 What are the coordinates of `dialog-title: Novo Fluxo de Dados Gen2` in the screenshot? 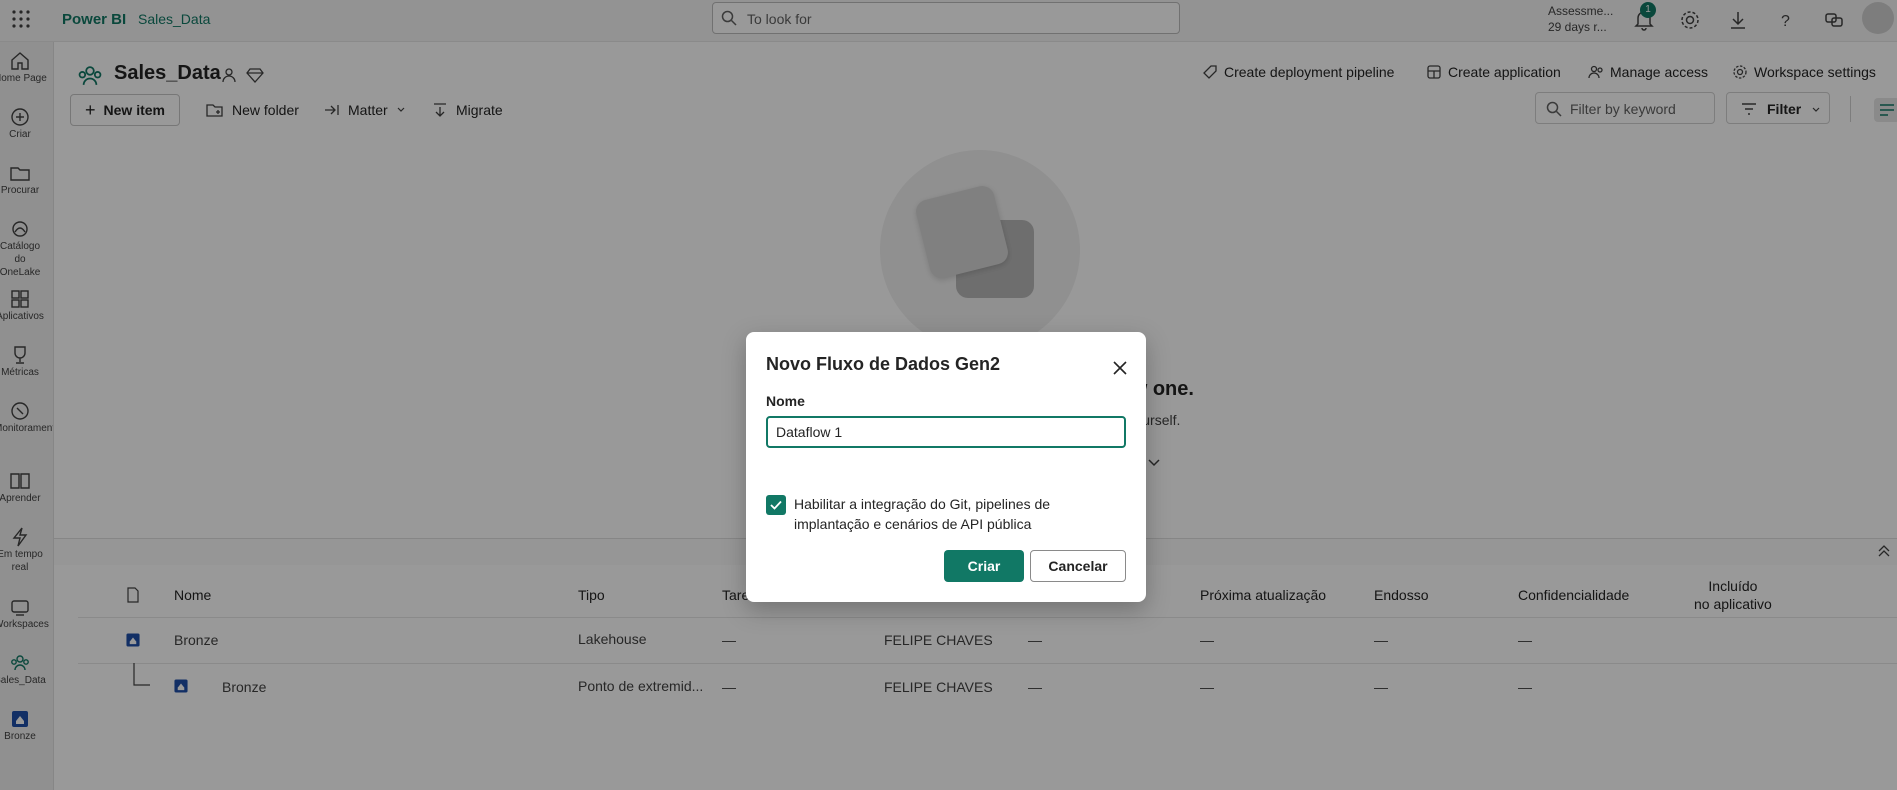 It's located at (883, 364).